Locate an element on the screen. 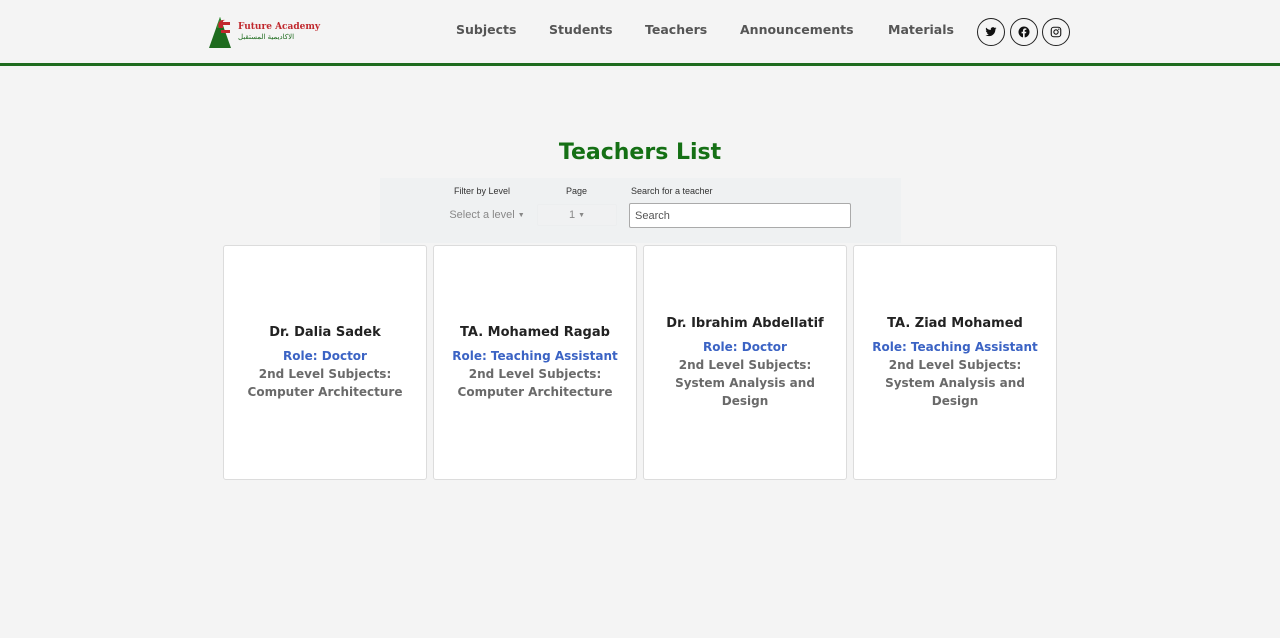 The width and height of the screenshot is (1280, 638). logo-name-en: Future Academy is located at coordinates (279, 27).